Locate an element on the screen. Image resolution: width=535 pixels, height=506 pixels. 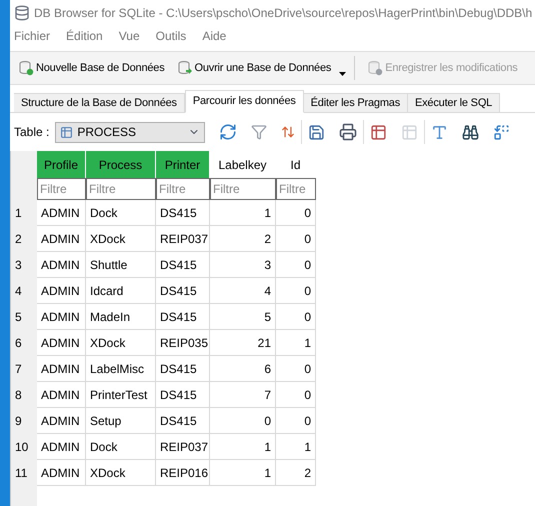
row-number: 7 is located at coordinates (24, 369).